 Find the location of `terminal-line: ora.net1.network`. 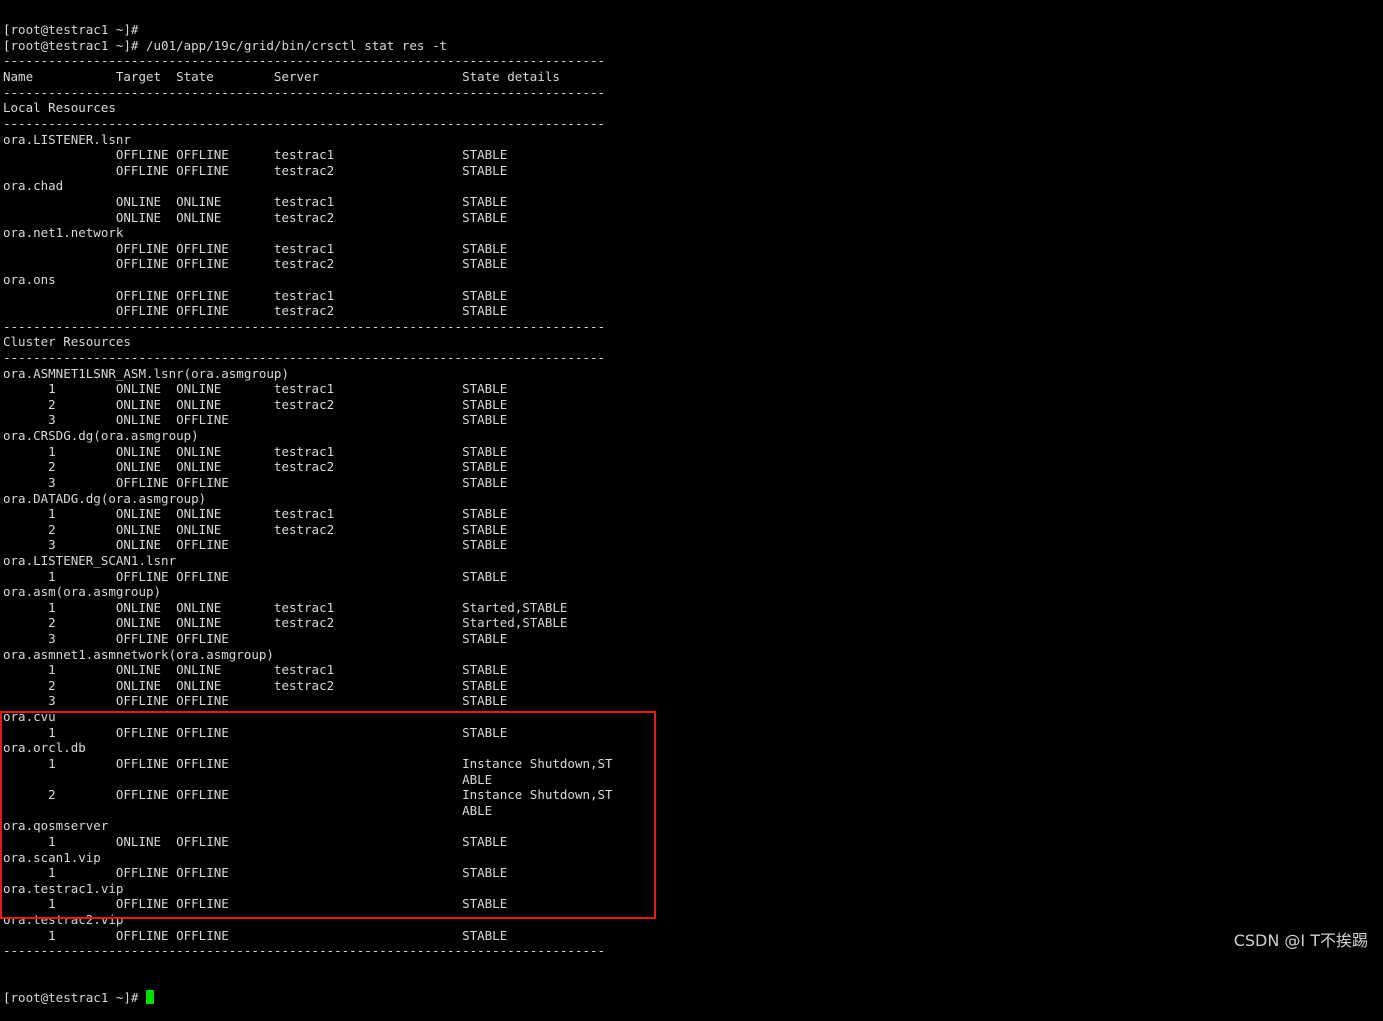

terminal-line: ora.net1.network is located at coordinates (63, 233).